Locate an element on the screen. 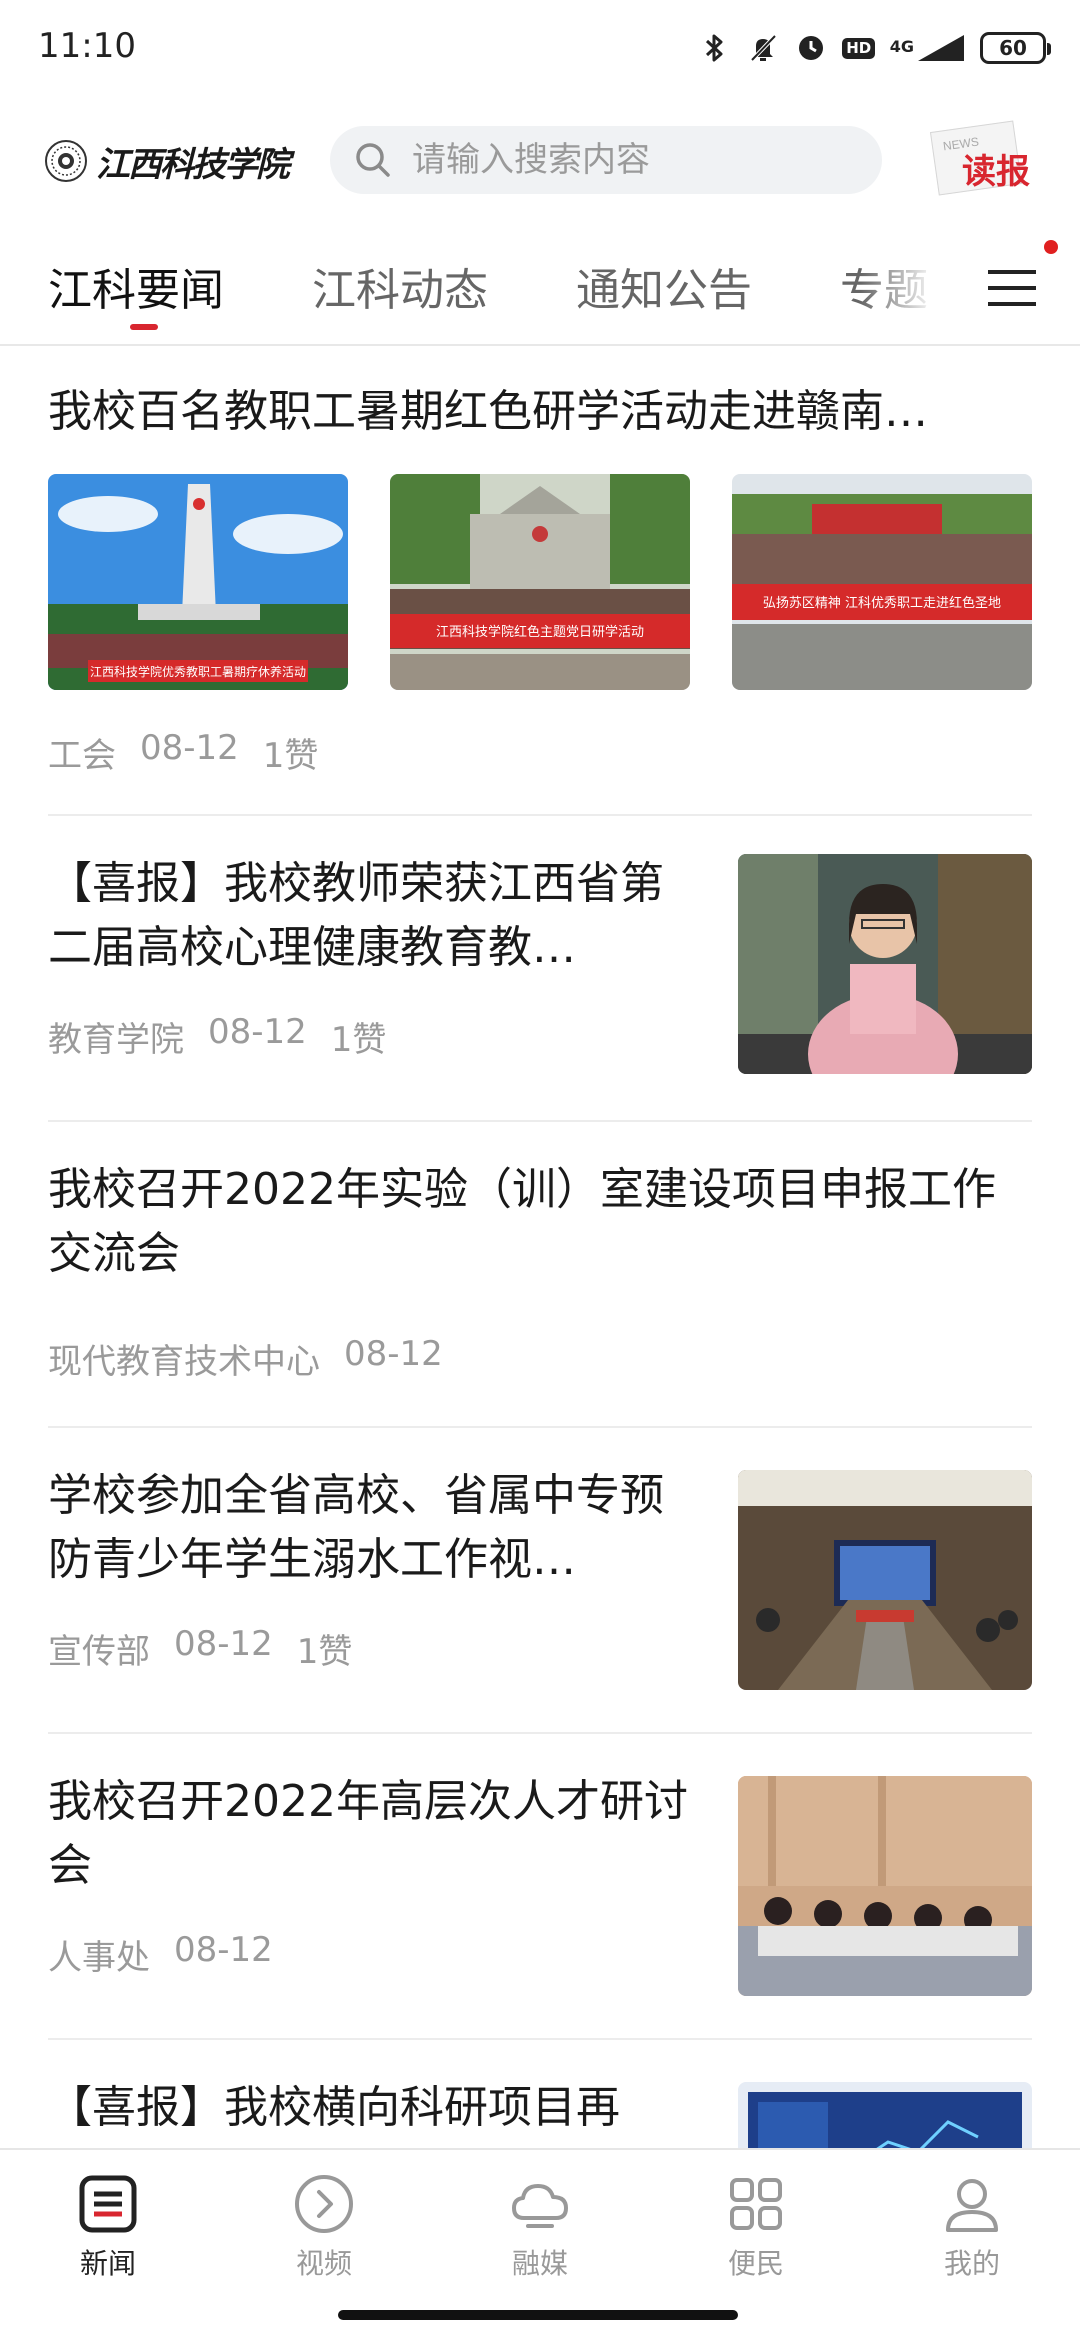 The width and height of the screenshot is (1080, 2340). news-meta: 宣传部 08-12 1赞 is located at coordinates (200, 1648).